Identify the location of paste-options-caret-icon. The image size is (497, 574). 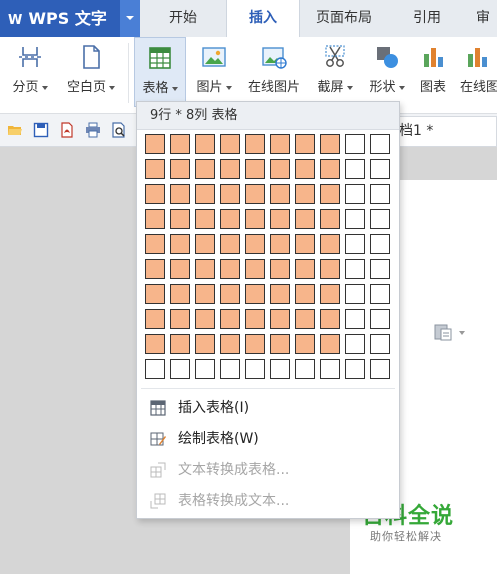
(462, 333).